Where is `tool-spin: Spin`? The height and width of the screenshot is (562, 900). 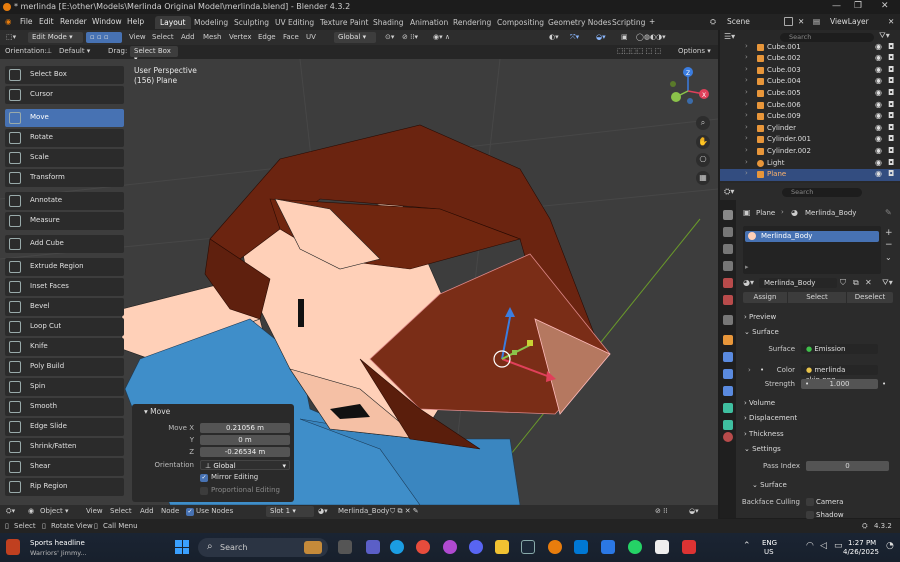 tool-spin: Spin is located at coordinates (64, 387).